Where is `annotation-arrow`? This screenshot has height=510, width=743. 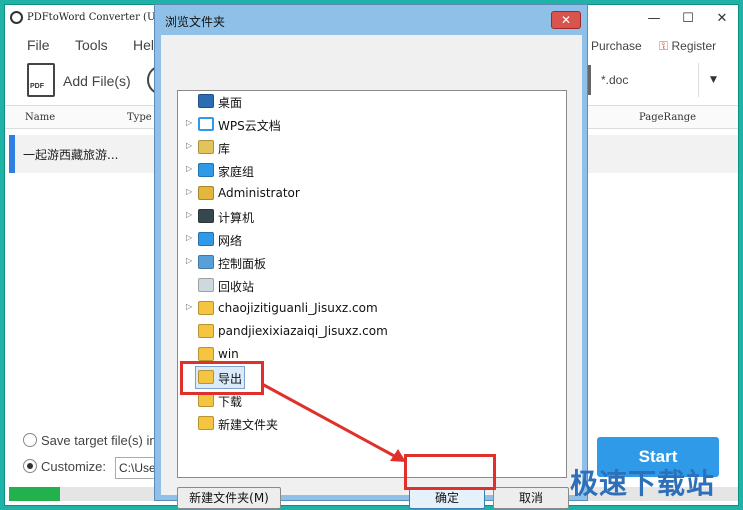 annotation-arrow is located at coordinates (333, 422).